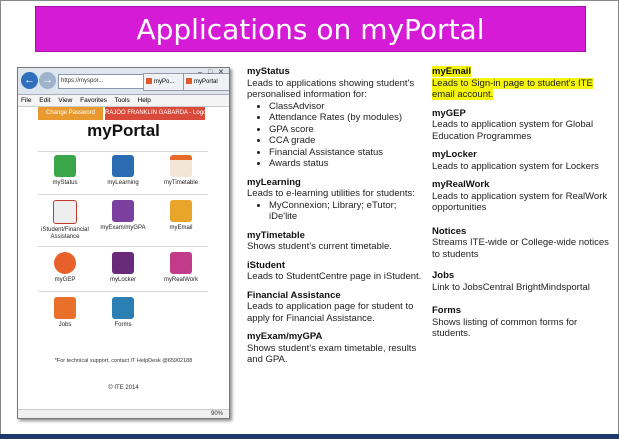 Image resolution: width=619 pixels, height=439 pixels. I want to click on heading-mylocker: myLocker, so click(454, 154).